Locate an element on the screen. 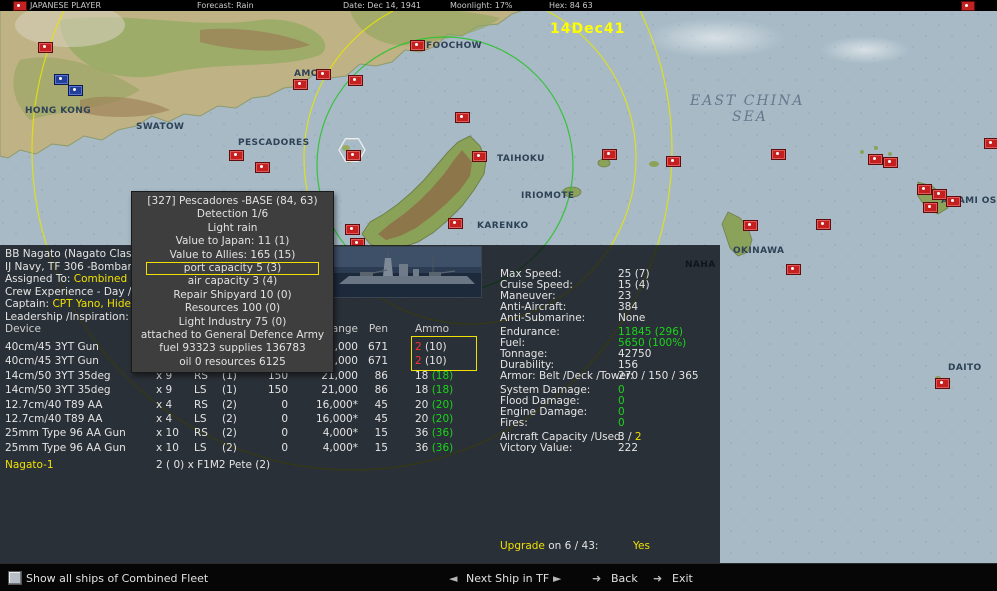 The height and width of the screenshot is (591, 997). stat-row: Flood Damage: 0 is located at coordinates (610, 401).